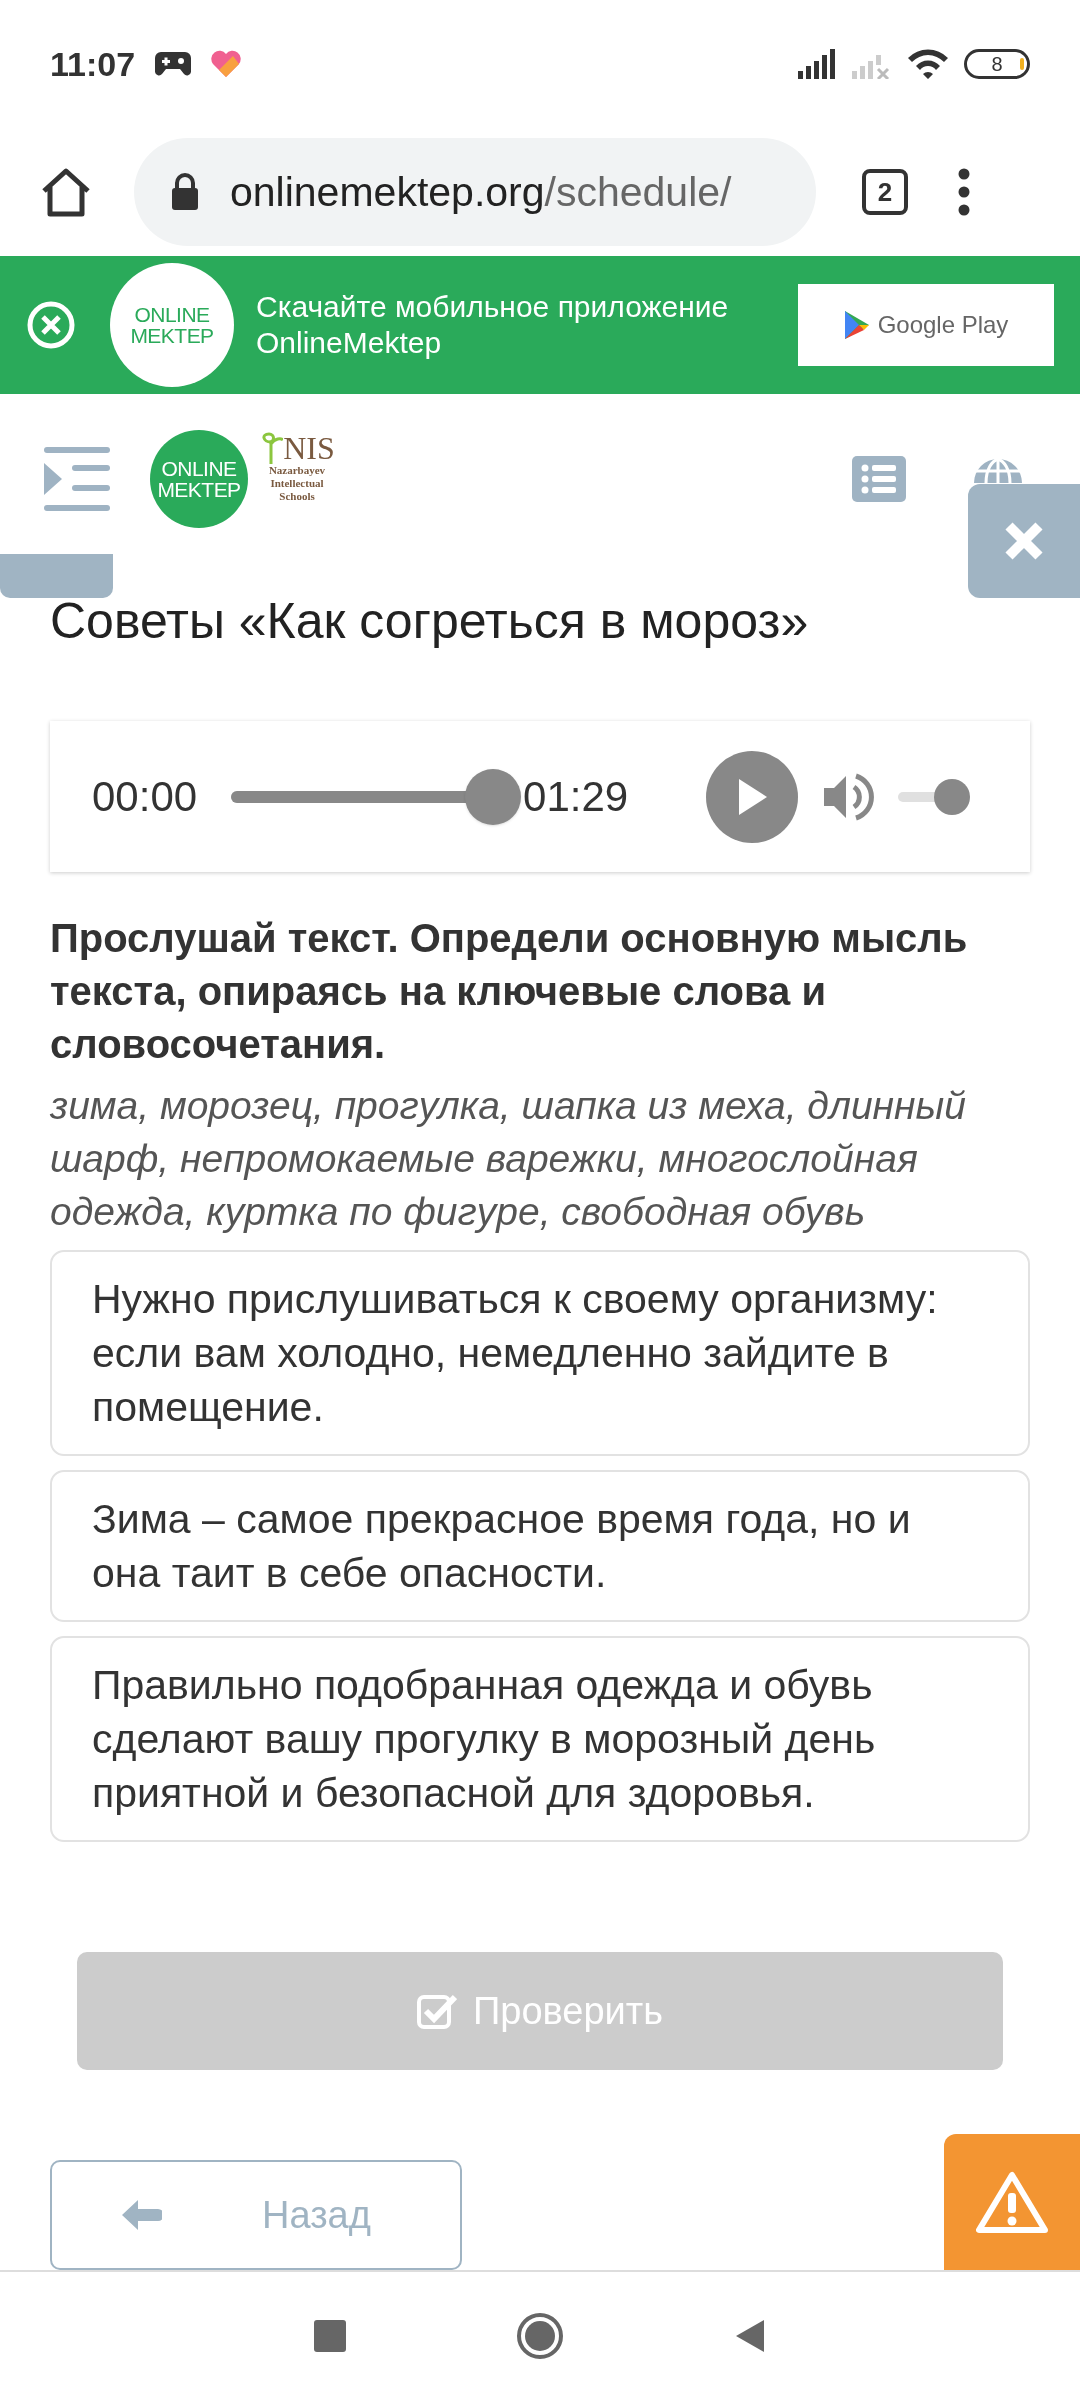 The width and height of the screenshot is (1080, 2400). I want to click on report-button, so click(1012, 2202).